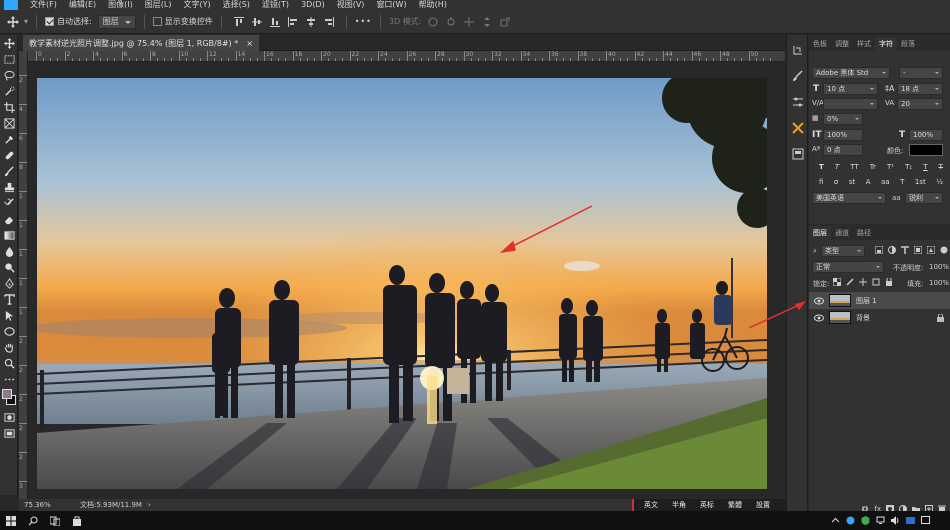 The height and width of the screenshot is (530, 950). I want to click on volume-icon, so click(895, 520).